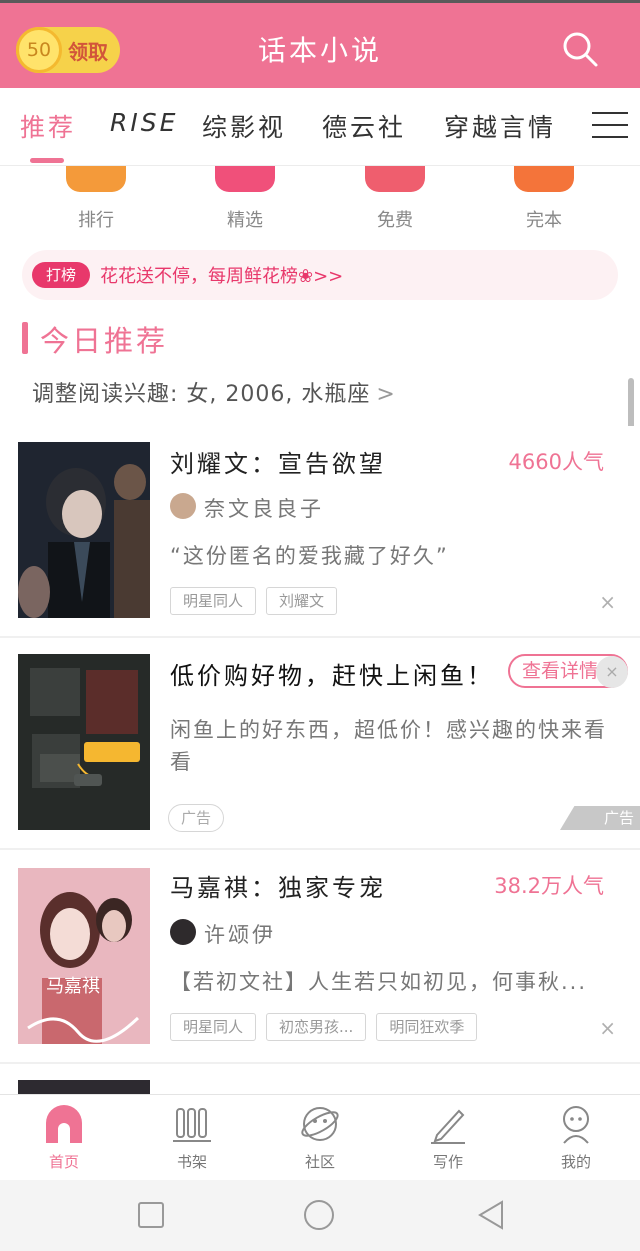  What do you see at coordinates (278, 464) in the screenshot?
I see `book-title: 刘耀文：宣告欲望` at bounding box center [278, 464].